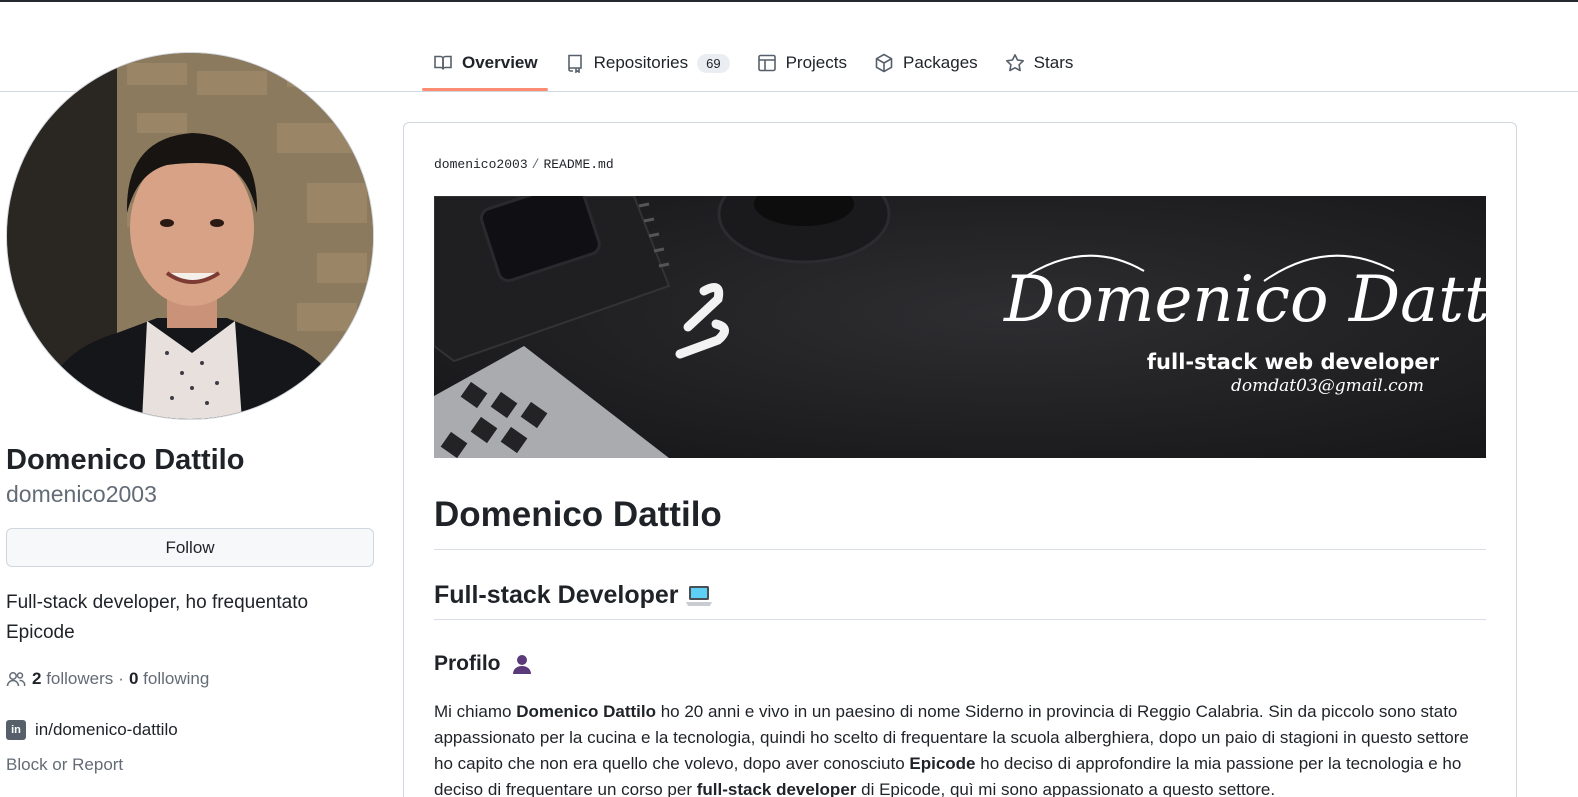 This screenshot has height=797, width=1578. I want to click on heading-3-text: Profilo, so click(467, 663).